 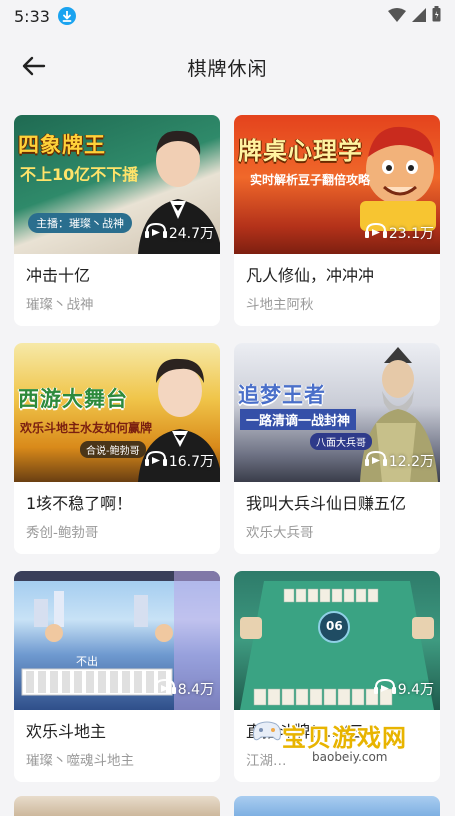 What do you see at coordinates (66, 16) in the screenshot?
I see `download-icon` at bounding box center [66, 16].